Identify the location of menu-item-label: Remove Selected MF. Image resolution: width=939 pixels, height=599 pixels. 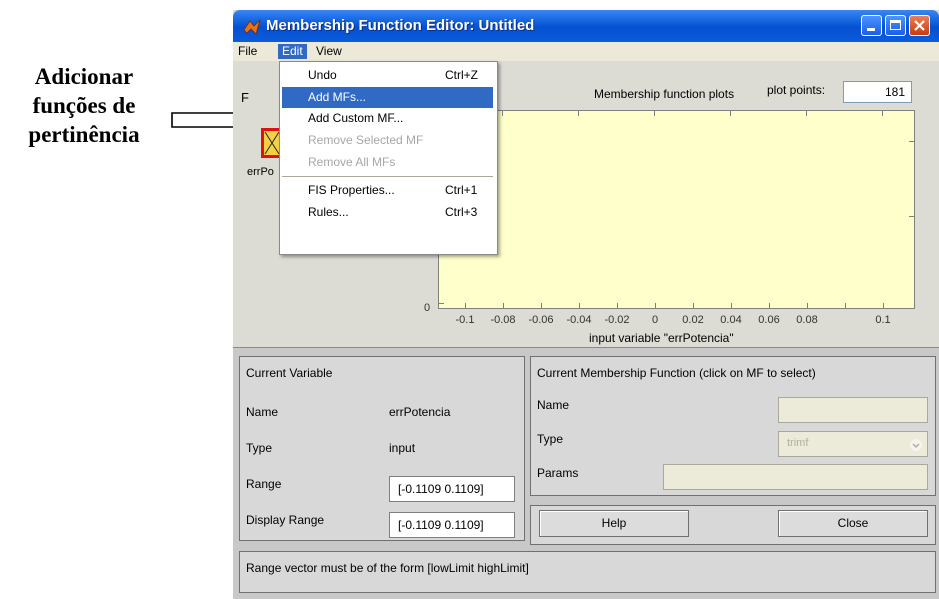
(366, 140).